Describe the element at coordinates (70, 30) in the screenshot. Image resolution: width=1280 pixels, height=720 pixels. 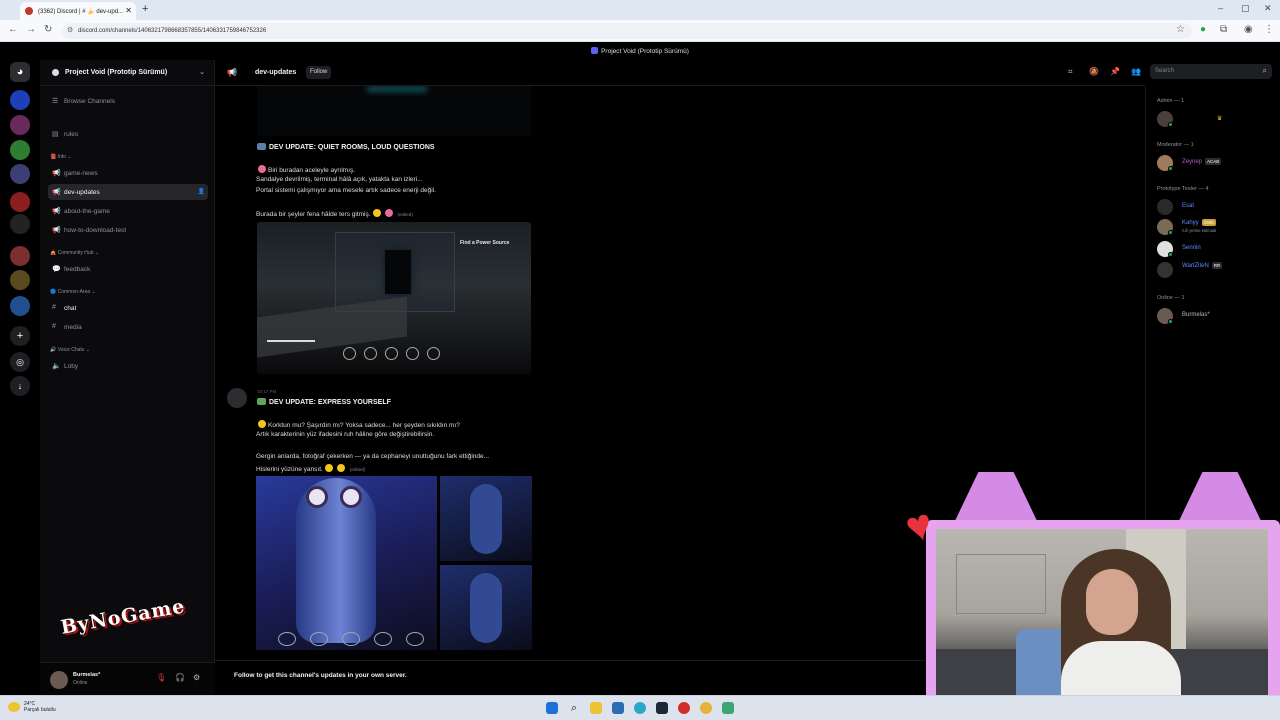
I see `site-info-icon: ⚙` at that location.